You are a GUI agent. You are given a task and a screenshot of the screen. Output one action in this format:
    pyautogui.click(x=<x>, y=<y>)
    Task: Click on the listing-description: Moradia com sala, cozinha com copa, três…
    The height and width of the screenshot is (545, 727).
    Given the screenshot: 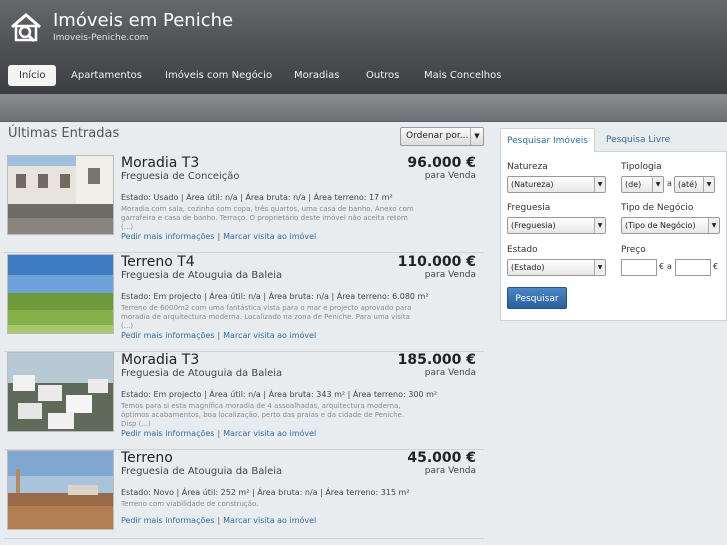 What is the action you would take?
    pyautogui.click(x=267, y=218)
    